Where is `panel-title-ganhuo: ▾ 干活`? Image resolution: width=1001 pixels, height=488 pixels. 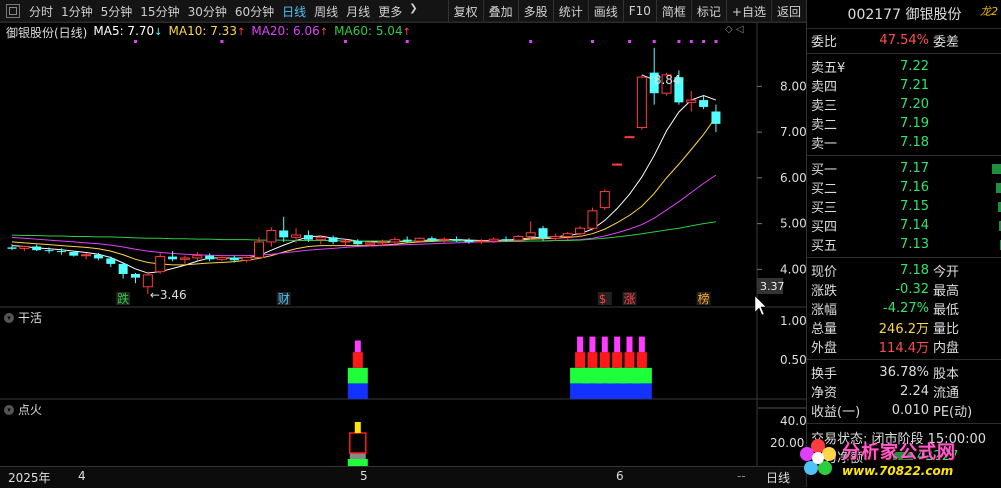 panel-title-ganhuo: ▾ 干活 is located at coordinates (23, 317).